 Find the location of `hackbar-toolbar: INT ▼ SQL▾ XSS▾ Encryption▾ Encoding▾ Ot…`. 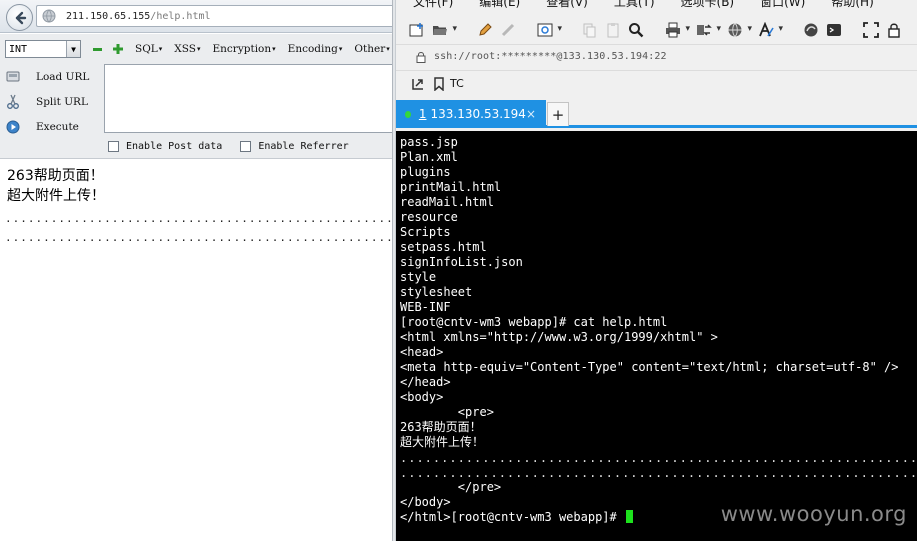

hackbar-toolbar: INT ▼ SQL▾ XSS▾ Encryption▾ Encoding▾ Ot… is located at coordinates (196, 49).